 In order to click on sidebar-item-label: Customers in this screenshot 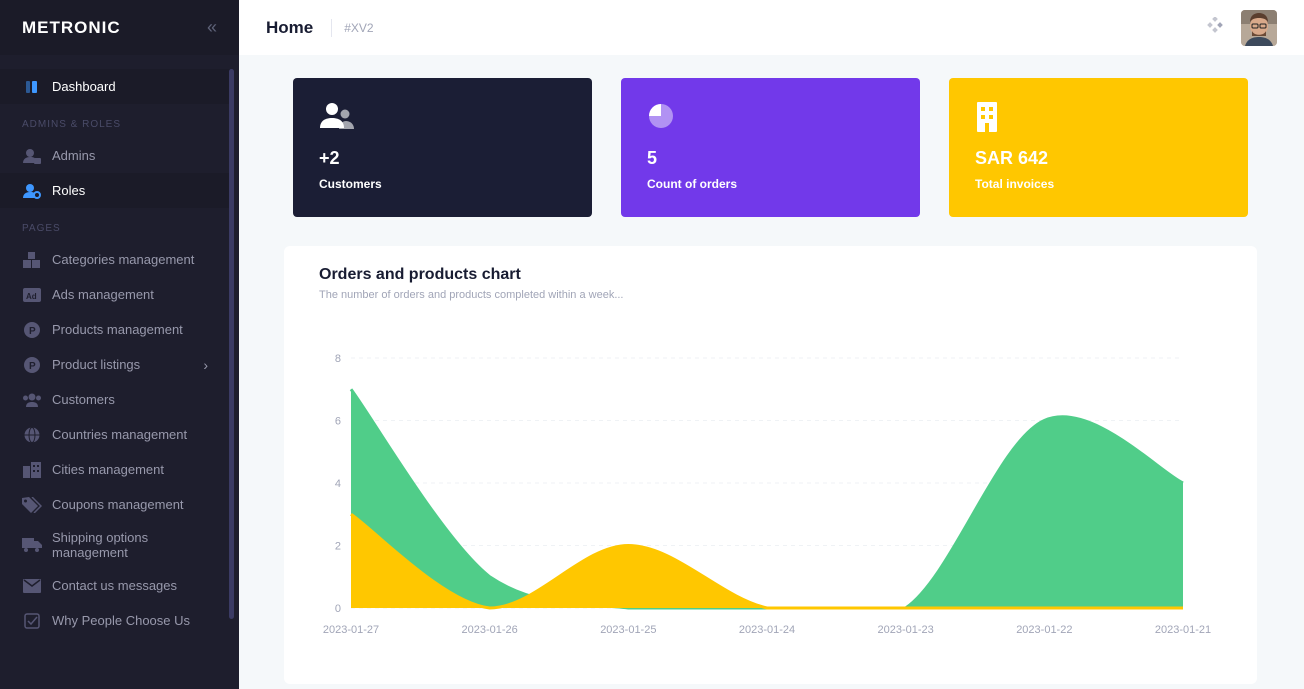, I will do `click(83, 399)`.